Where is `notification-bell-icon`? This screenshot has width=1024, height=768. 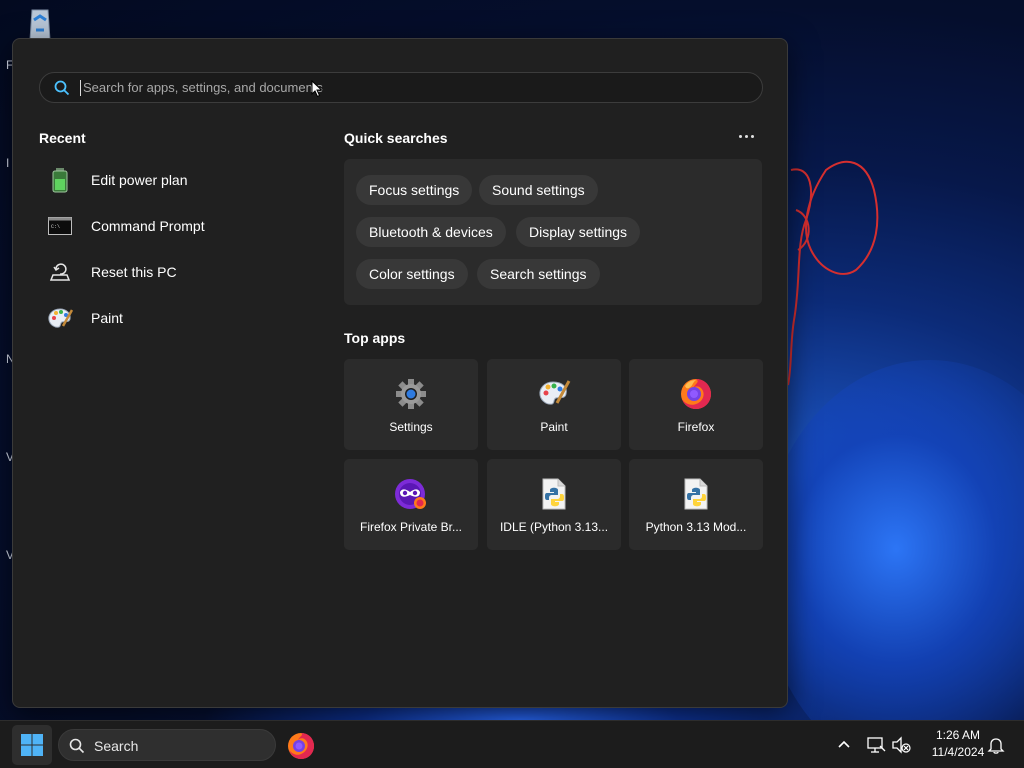
notification-bell-icon is located at coordinates (996, 745).